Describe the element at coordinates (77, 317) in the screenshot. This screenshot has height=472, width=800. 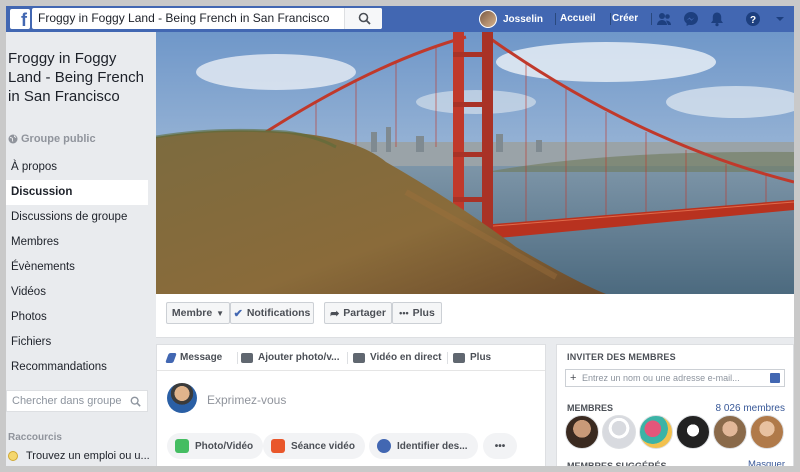
I see `menu-item-photos: Photos` at that location.